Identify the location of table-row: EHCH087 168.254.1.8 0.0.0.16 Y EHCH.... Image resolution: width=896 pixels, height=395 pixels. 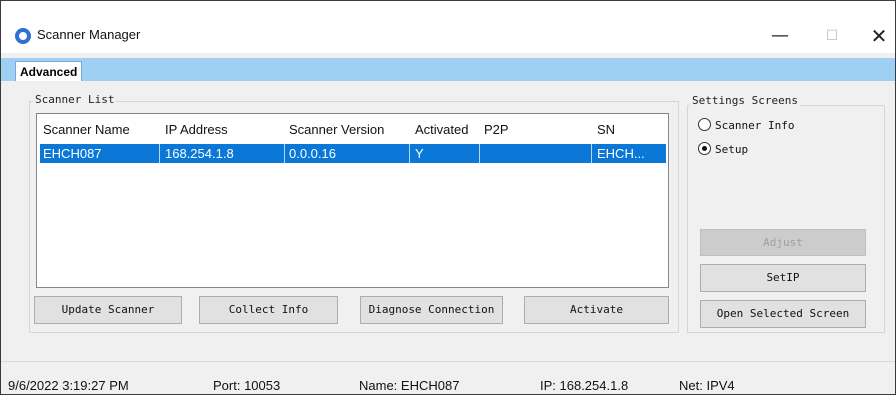
(353, 153).